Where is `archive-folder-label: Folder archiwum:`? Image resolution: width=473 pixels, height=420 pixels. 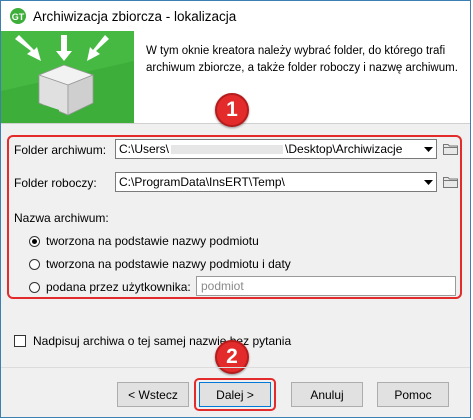
archive-folder-label: Folder archiwum: is located at coordinates (60, 150).